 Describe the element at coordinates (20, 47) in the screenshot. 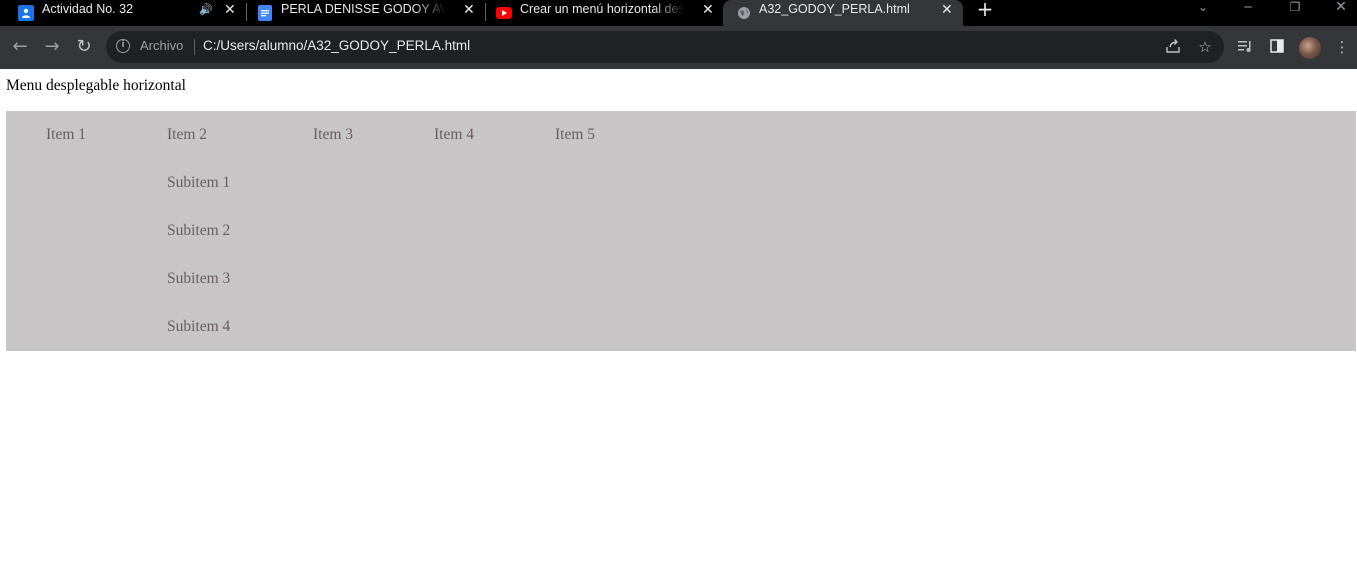

I see `back-button: ←` at that location.